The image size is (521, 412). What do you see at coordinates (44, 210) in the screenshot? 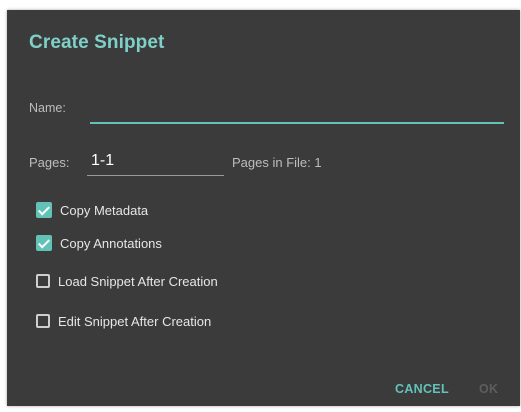
I see `copy-metadata-checkbox` at bounding box center [44, 210].